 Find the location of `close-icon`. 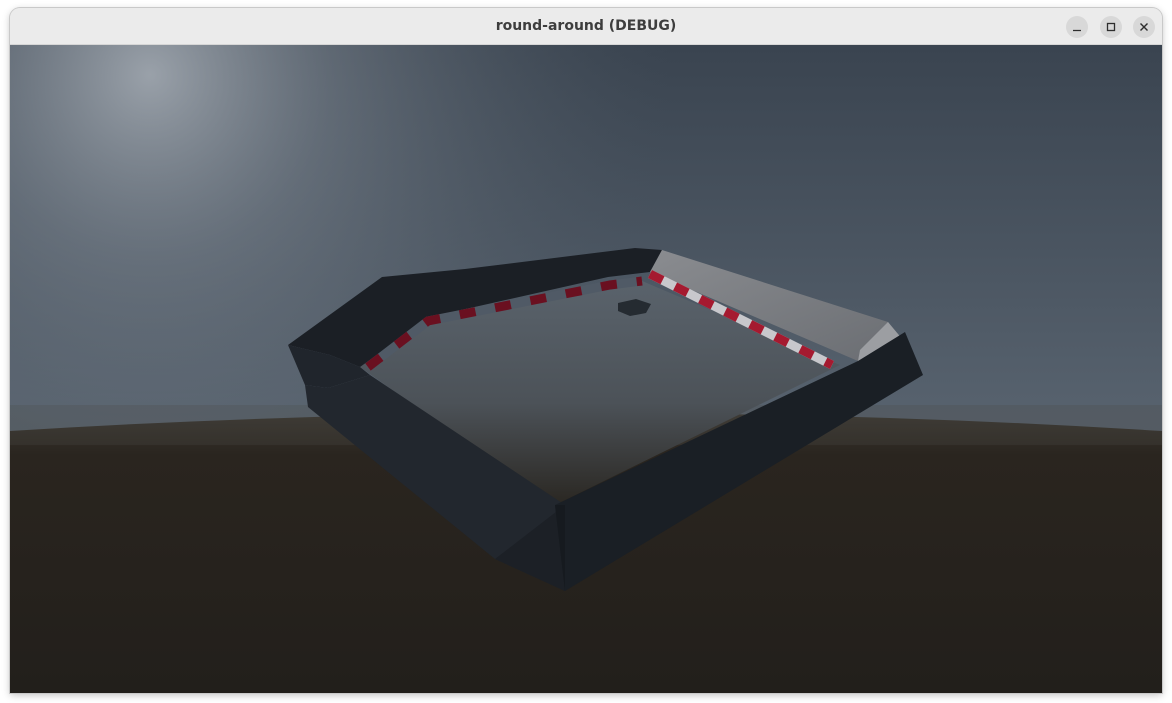

close-icon is located at coordinates (1144, 27).